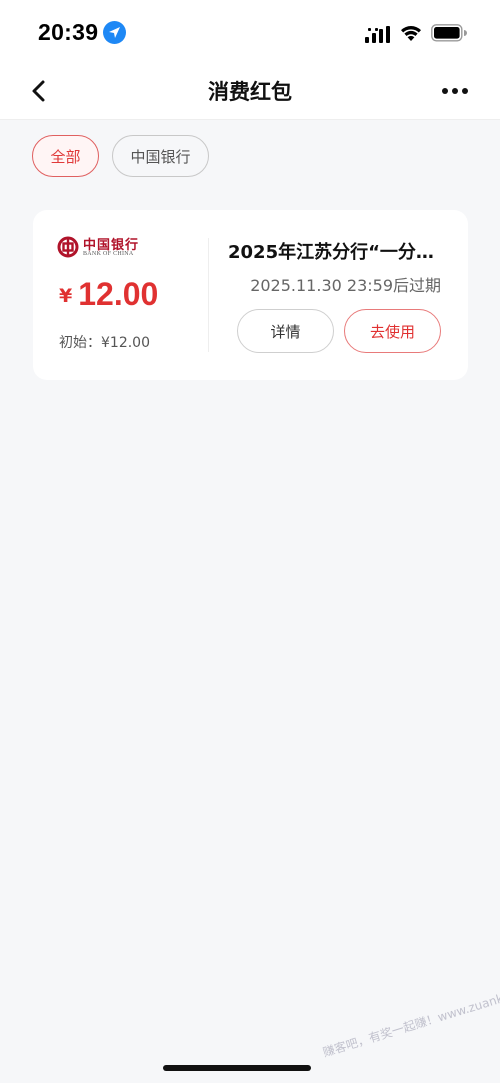  Describe the element at coordinates (68, 247) in the screenshot. I see `bank-of-china-logo-icon` at that location.